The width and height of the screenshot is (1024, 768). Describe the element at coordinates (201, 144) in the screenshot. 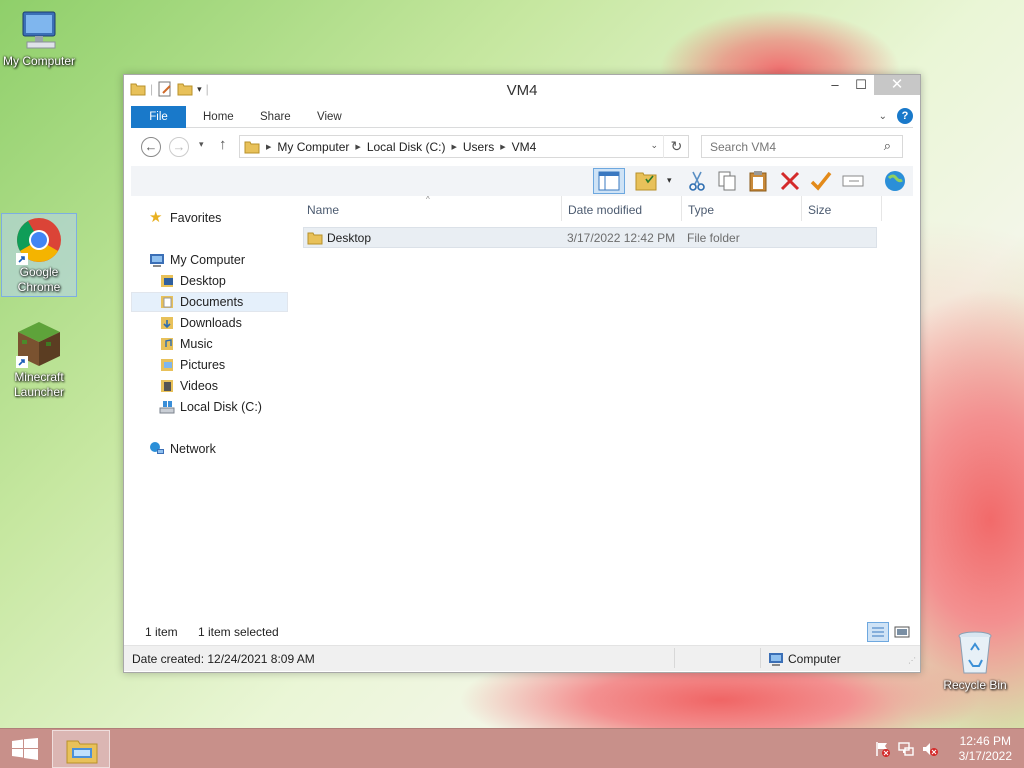

I see `recent-locations-icon: ▾` at that location.